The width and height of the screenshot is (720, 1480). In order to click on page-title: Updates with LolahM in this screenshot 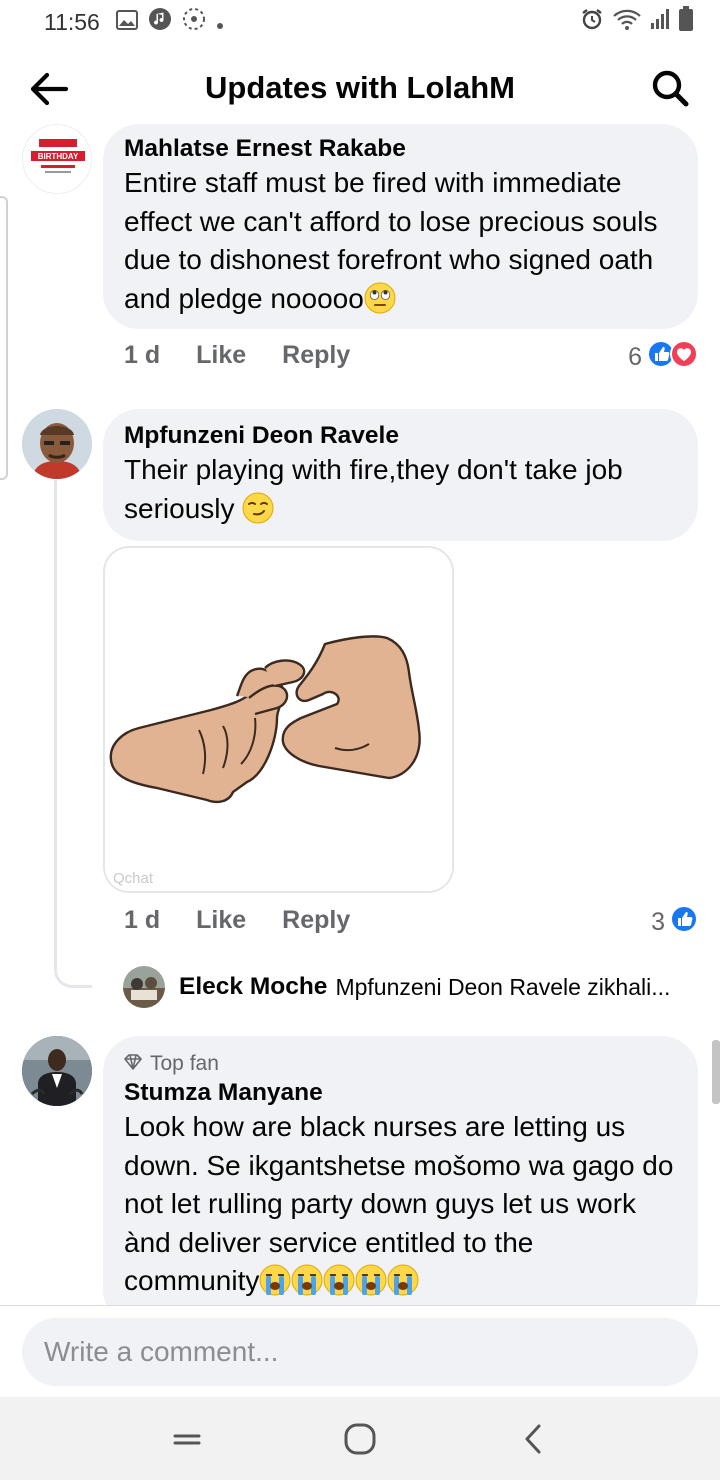, I will do `click(360, 87)`.